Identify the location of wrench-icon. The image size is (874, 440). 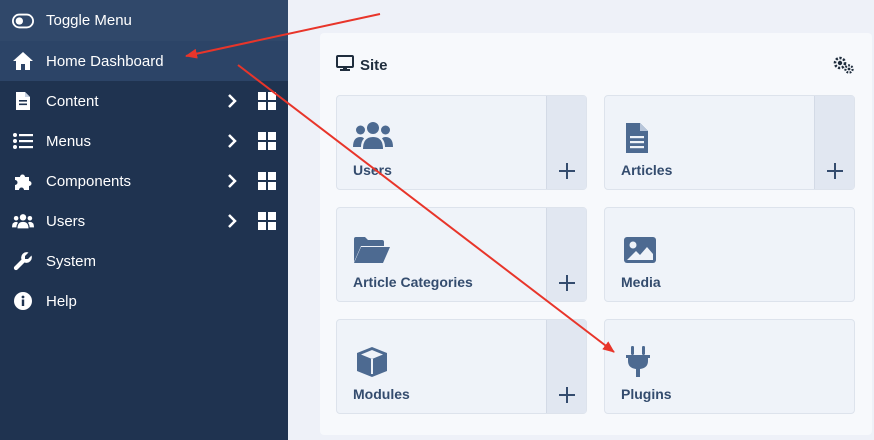
(23, 261).